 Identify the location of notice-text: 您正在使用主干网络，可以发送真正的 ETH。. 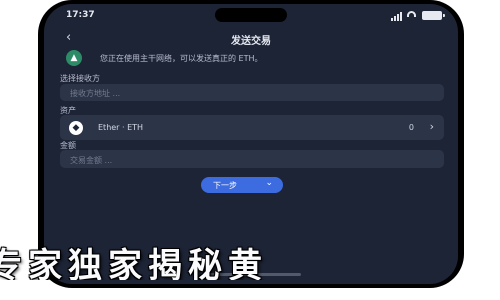
(181, 58).